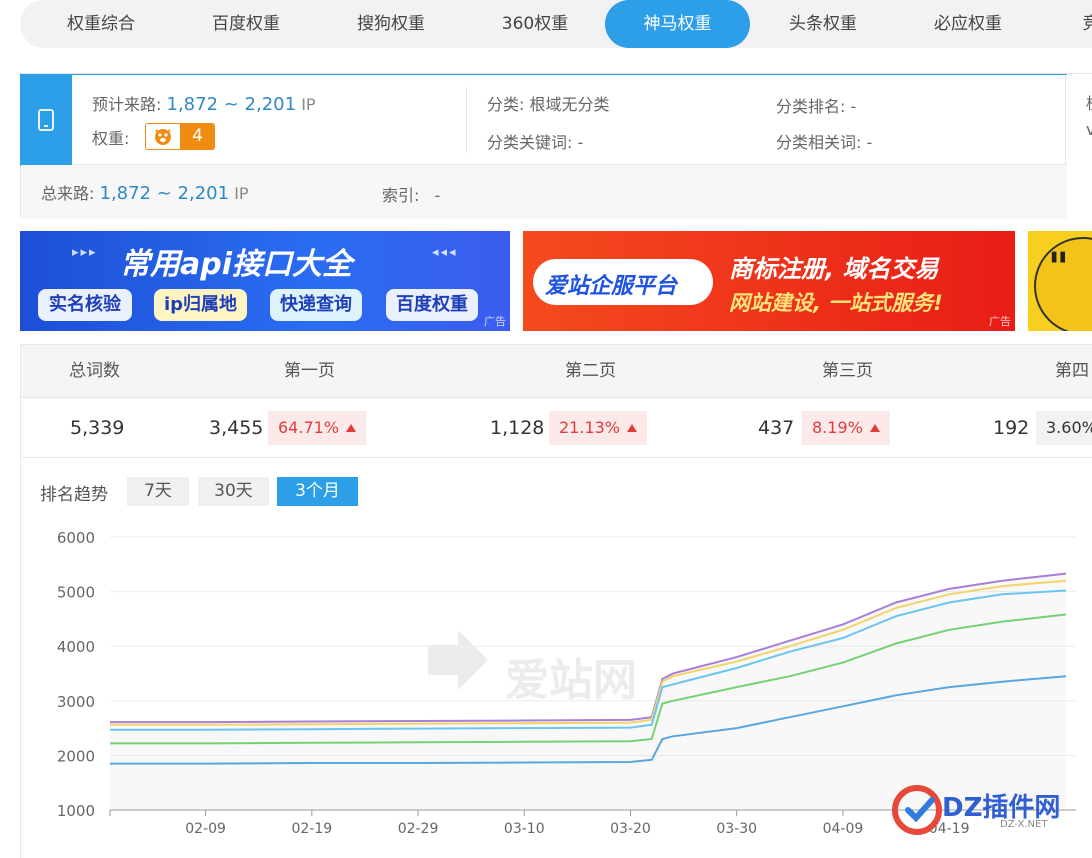 The height and width of the screenshot is (858, 1092). What do you see at coordinates (233, 491) in the screenshot?
I see `range-30d-button: 30天` at bounding box center [233, 491].